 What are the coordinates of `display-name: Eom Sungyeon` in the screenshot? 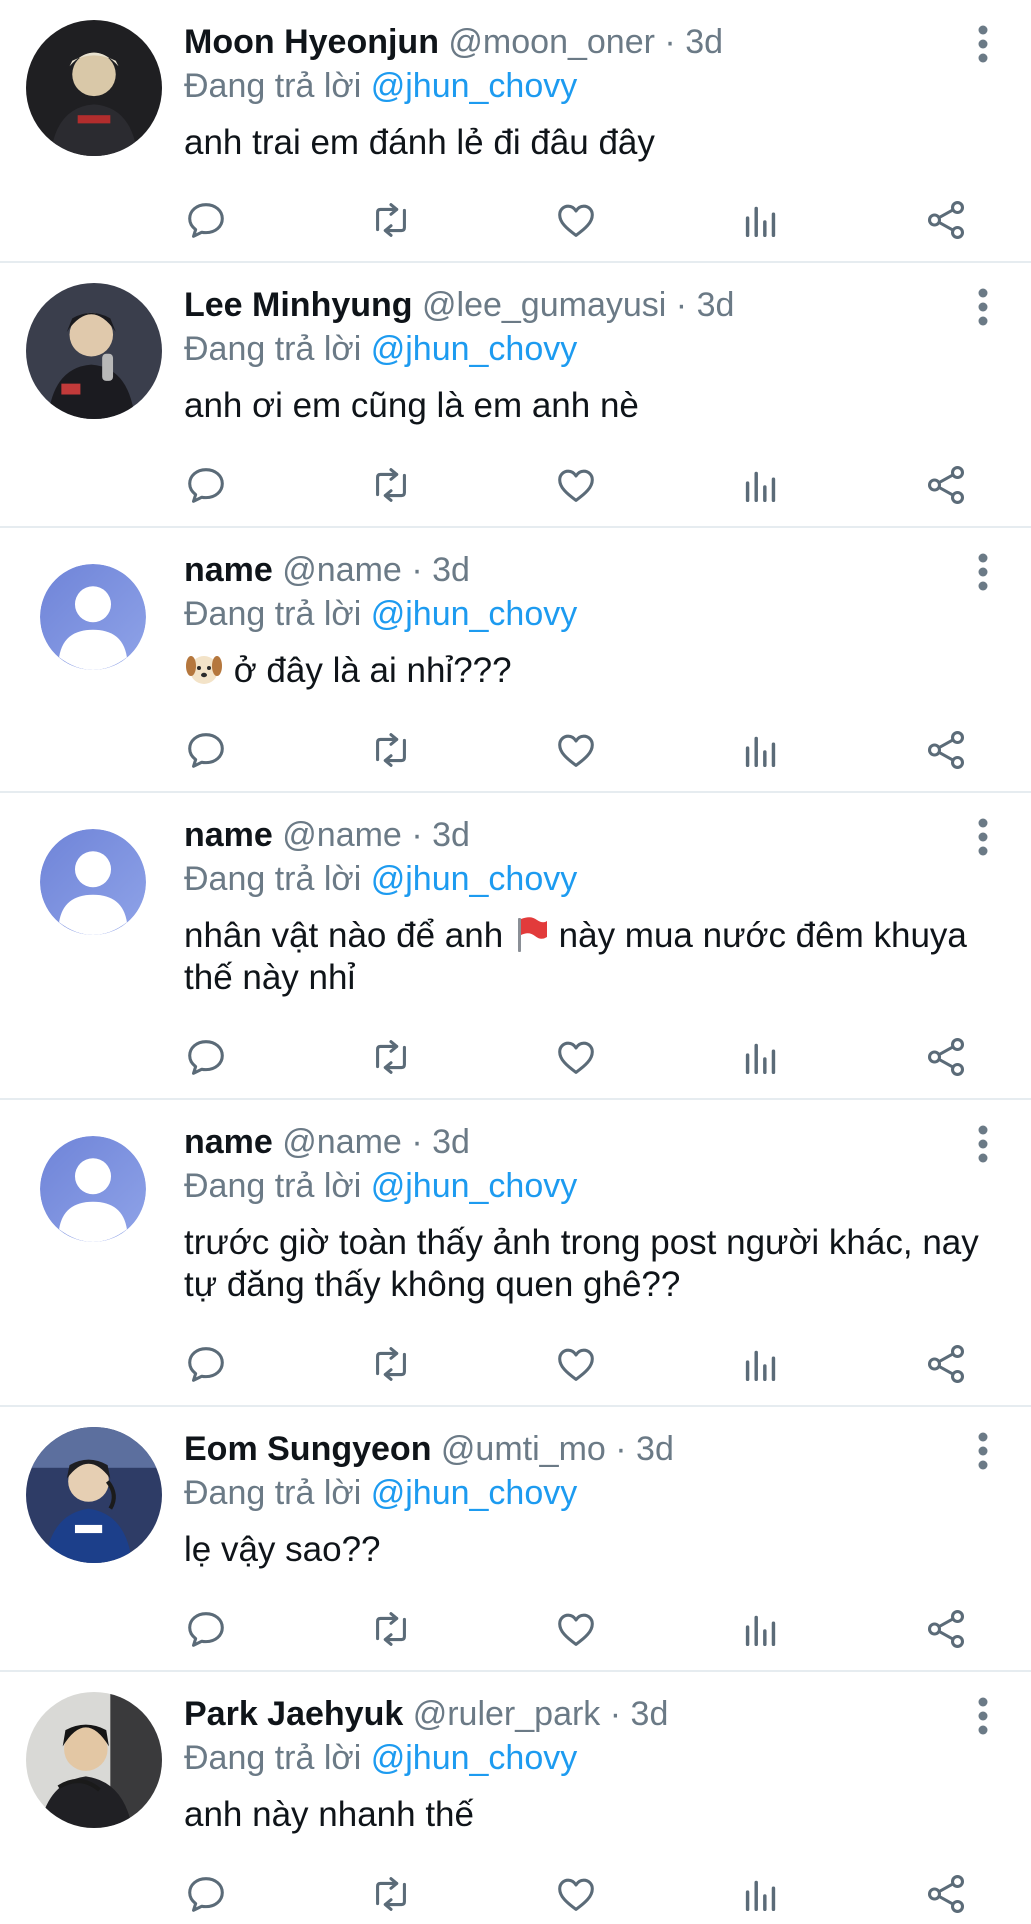 It's located at (307, 1449).